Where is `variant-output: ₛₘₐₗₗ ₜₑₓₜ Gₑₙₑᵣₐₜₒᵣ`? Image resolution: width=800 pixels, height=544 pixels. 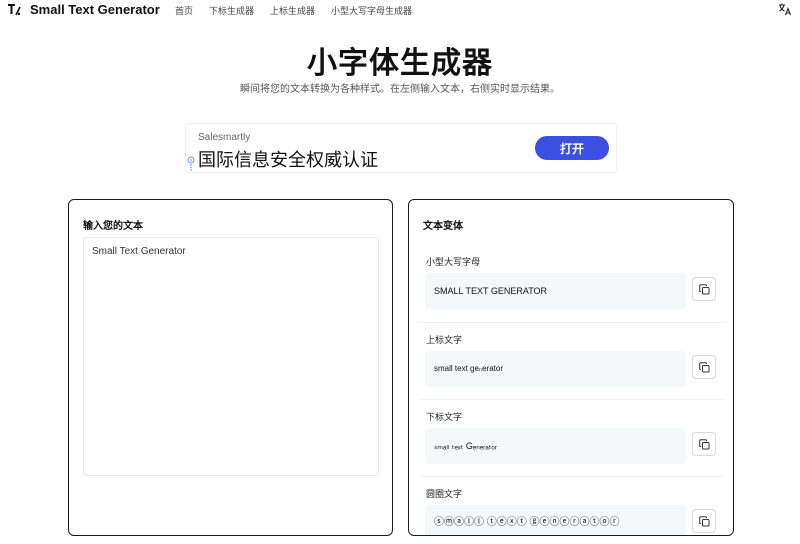 variant-output: ₛₘₐₗₗ ₜₑₓₜ Gₑₙₑᵣₐₜₒᵣ is located at coordinates (555, 446).